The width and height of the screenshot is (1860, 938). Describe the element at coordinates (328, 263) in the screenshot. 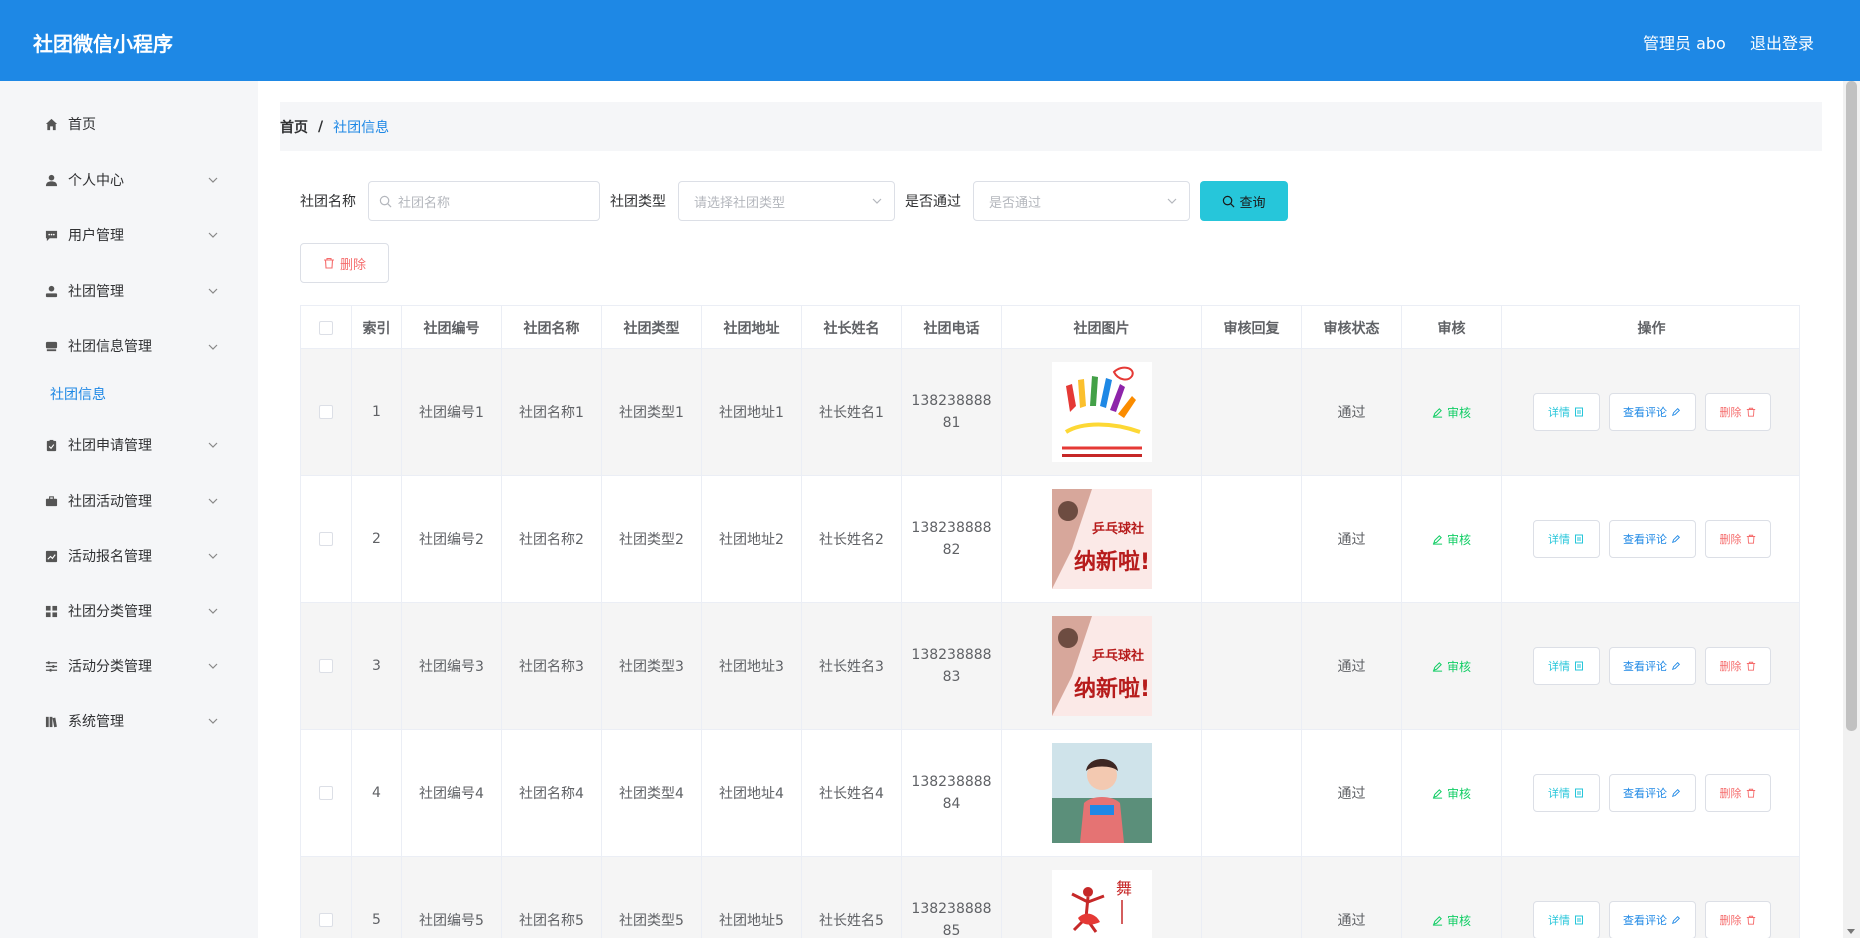

I see `trash-icon` at that location.